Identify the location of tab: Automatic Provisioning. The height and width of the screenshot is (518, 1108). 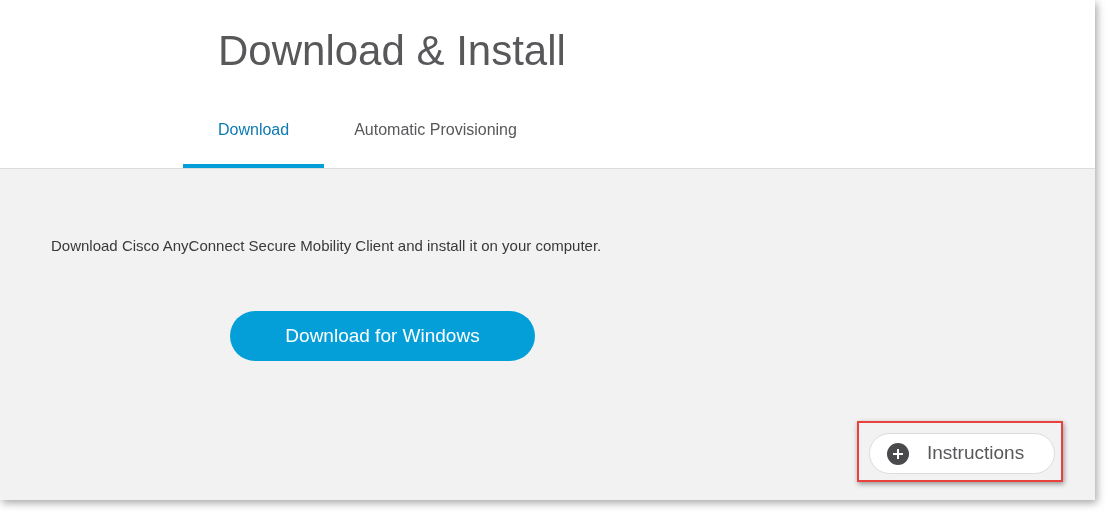
(435, 134).